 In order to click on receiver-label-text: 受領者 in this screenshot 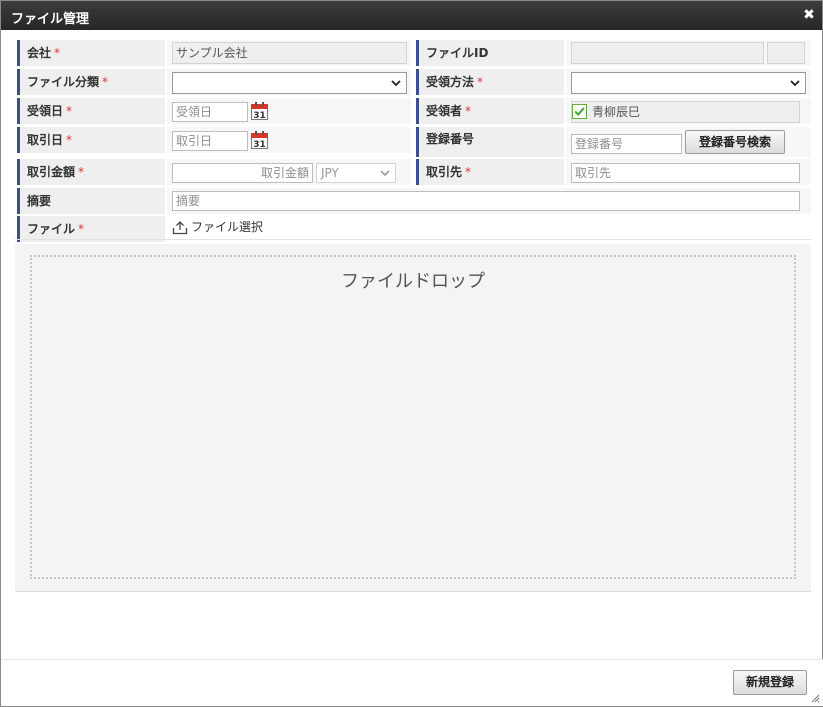, I will do `click(444, 111)`.